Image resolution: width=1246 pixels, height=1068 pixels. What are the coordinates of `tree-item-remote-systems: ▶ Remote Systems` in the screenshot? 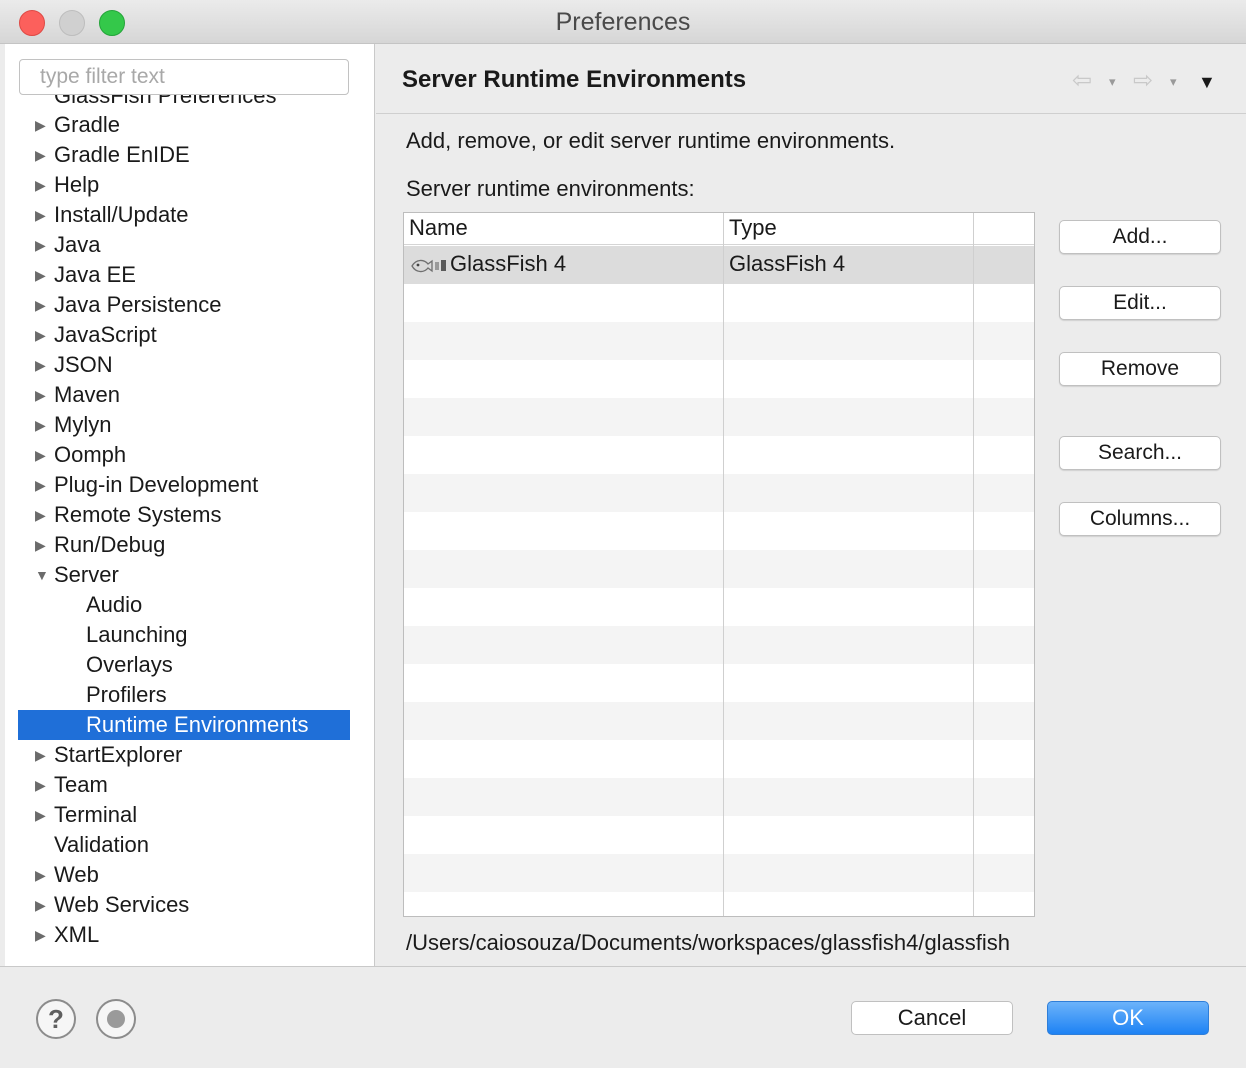 It's located at (189, 515).